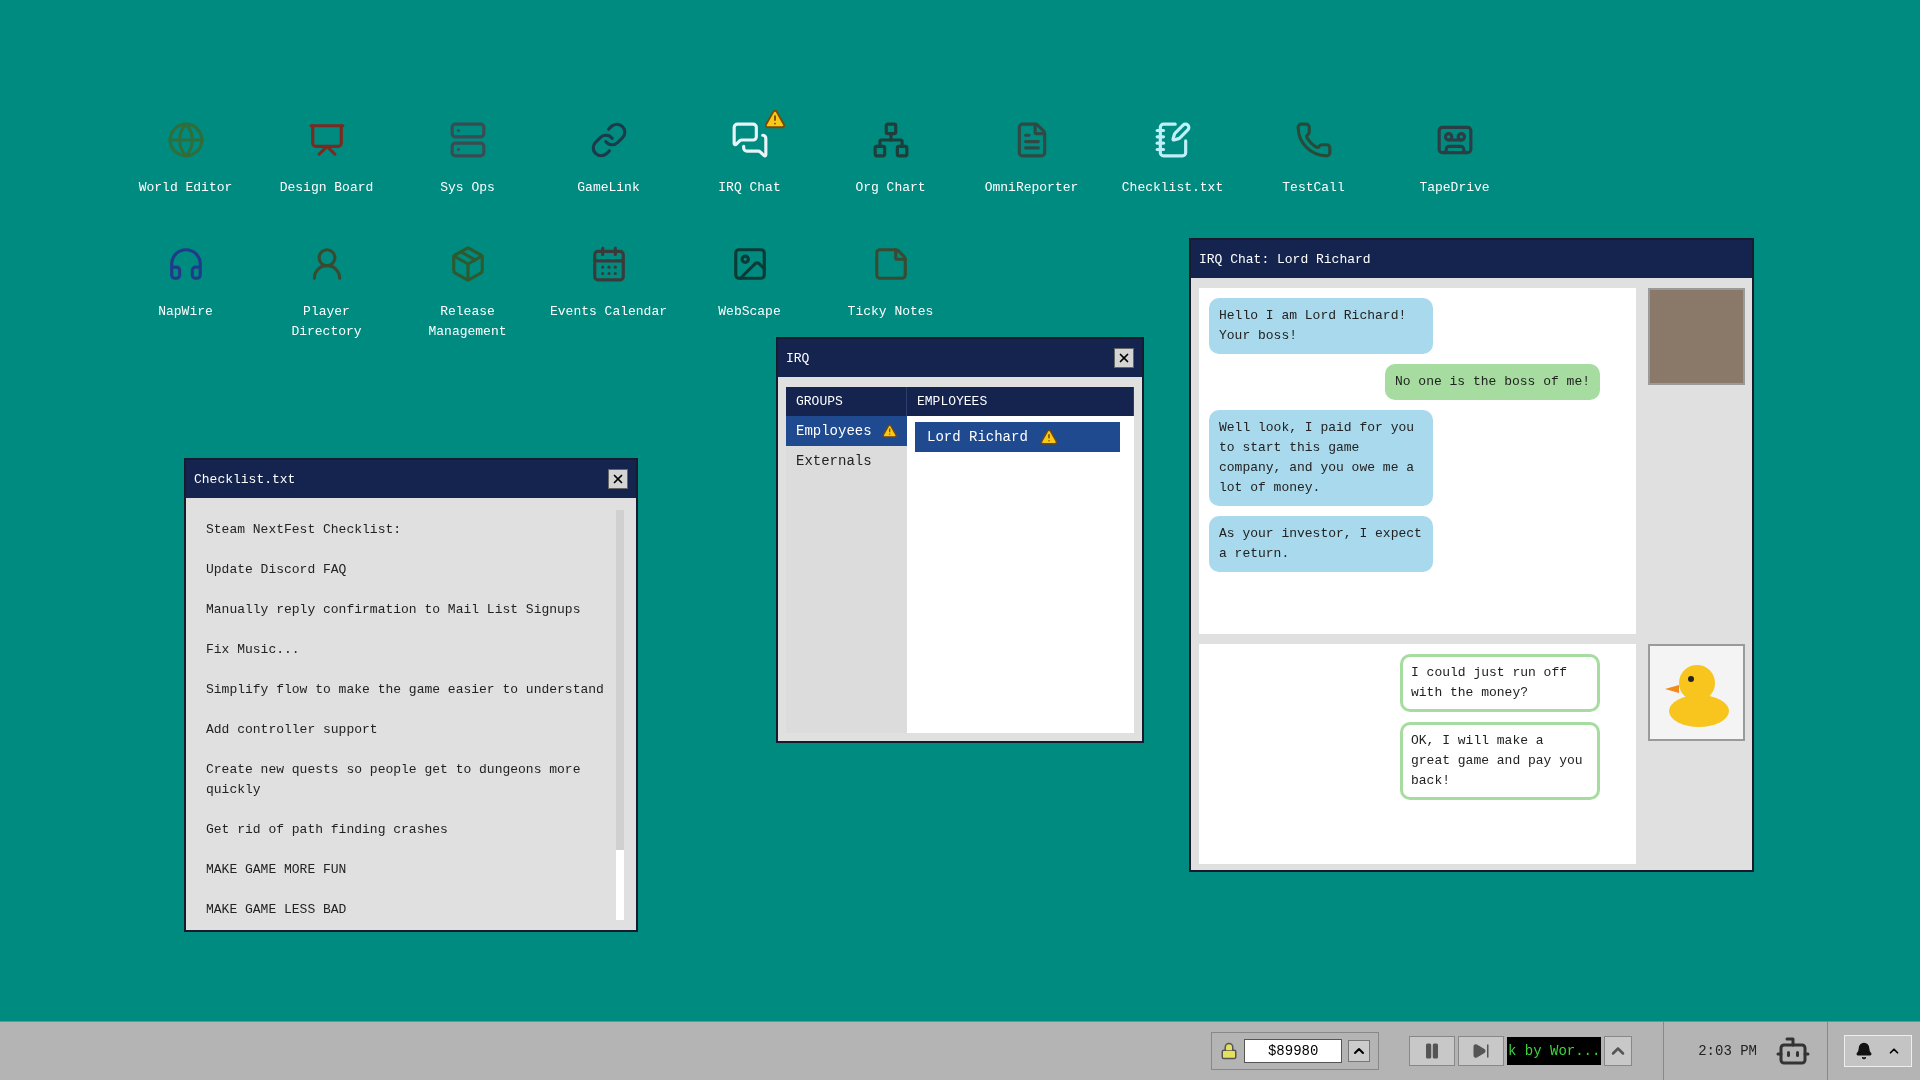 The height and width of the screenshot is (1080, 1920). I want to click on desktop-icon-label: Sys Ops, so click(467, 188).